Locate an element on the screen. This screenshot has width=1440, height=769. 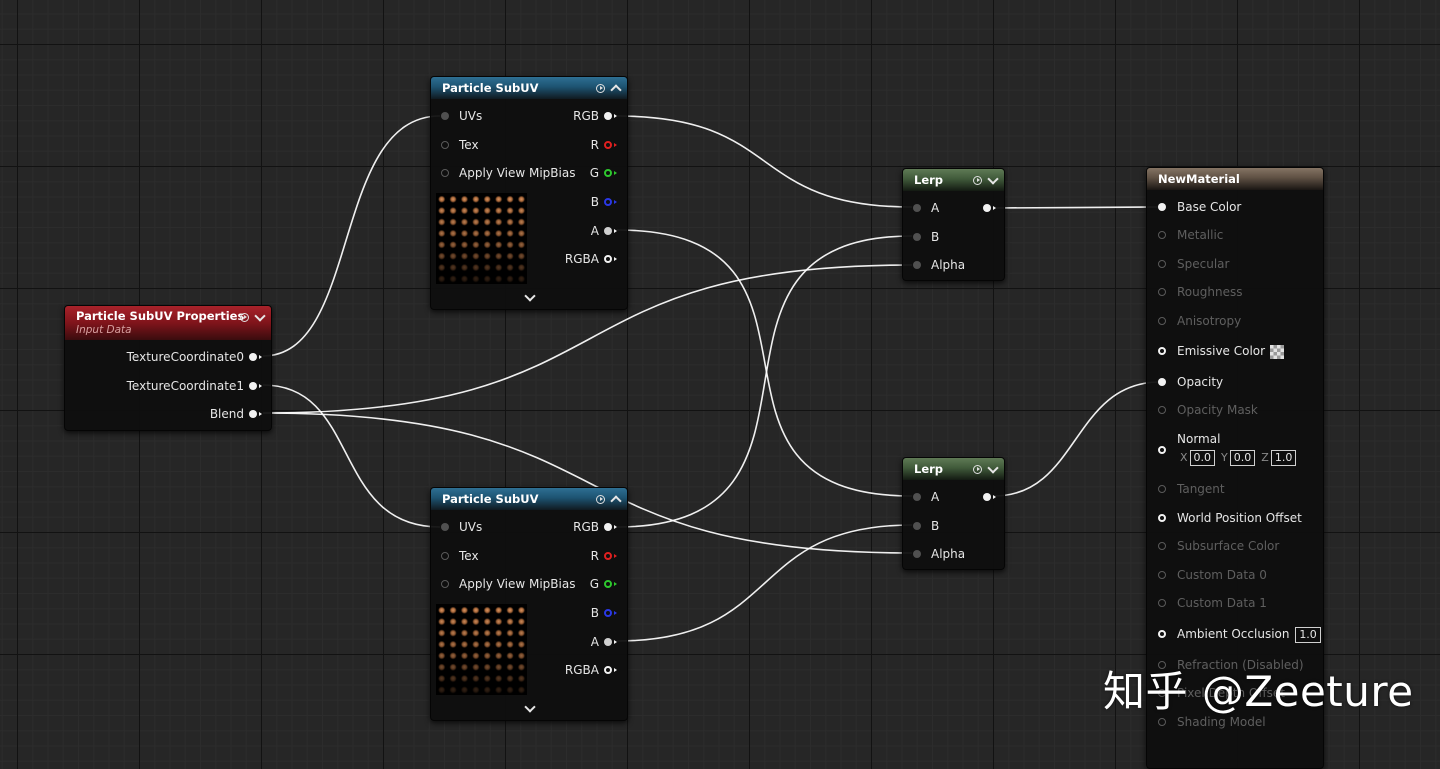
input-pin-world-position-offset is located at coordinates (1162, 518).